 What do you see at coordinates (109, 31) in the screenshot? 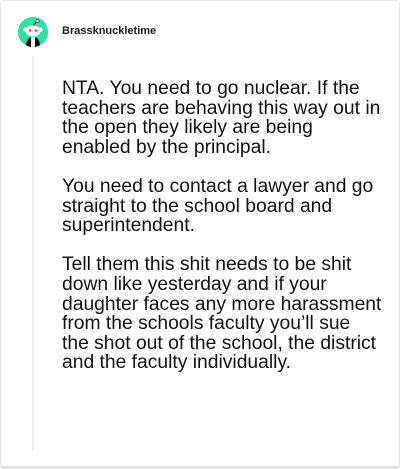
I see `comment-author: Brassknuckletime` at bounding box center [109, 31].